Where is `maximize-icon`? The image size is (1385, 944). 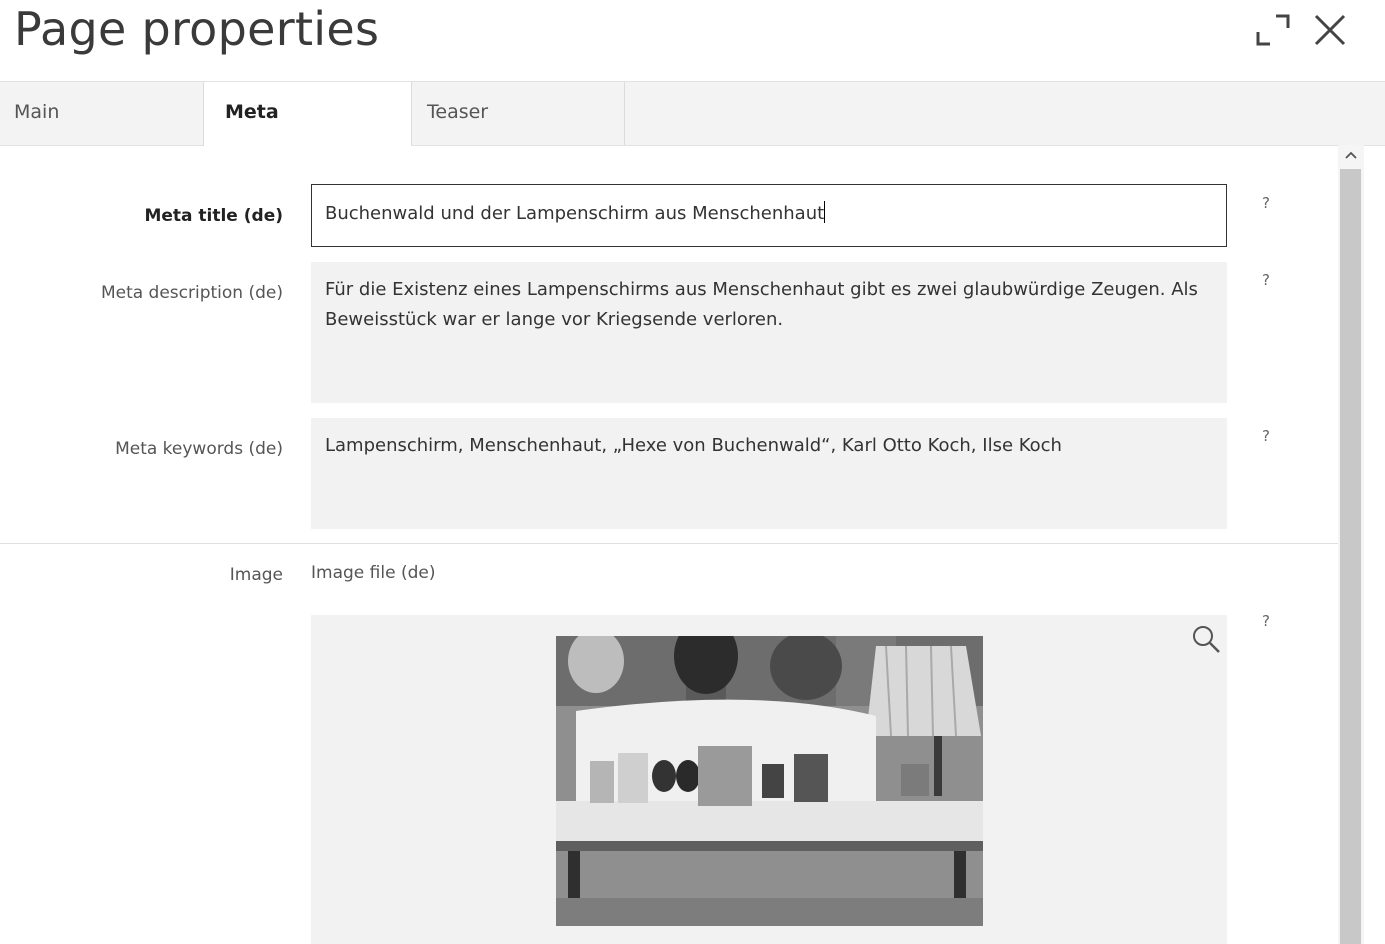 maximize-icon is located at coordinates (1273, 30).